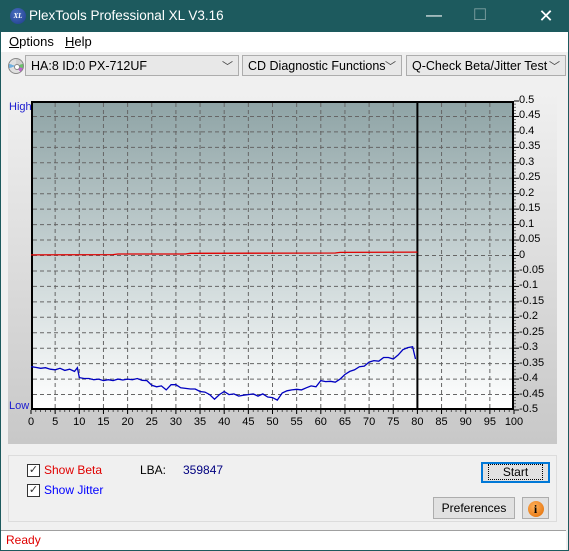  What do you see at coordinates (532, 300) in the screenshot?
I see `y-tick-label: -0.15` at bounding box center [532, 300].